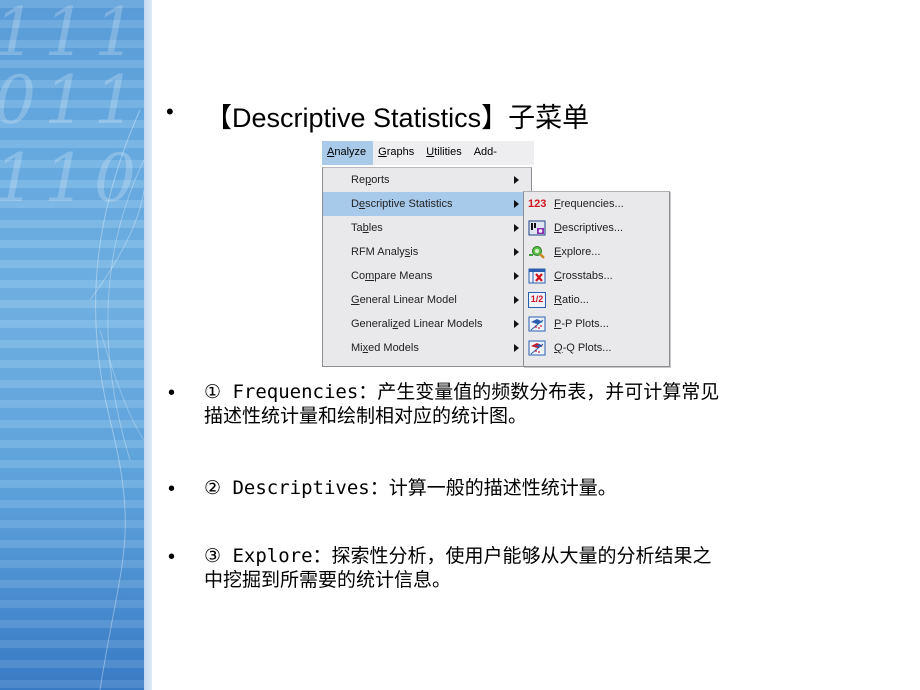  Describe the element at coordinates (328, 580) in the screenshot. I see `bullet-line: 中挖掘到所需要的统计信息。` at that location.